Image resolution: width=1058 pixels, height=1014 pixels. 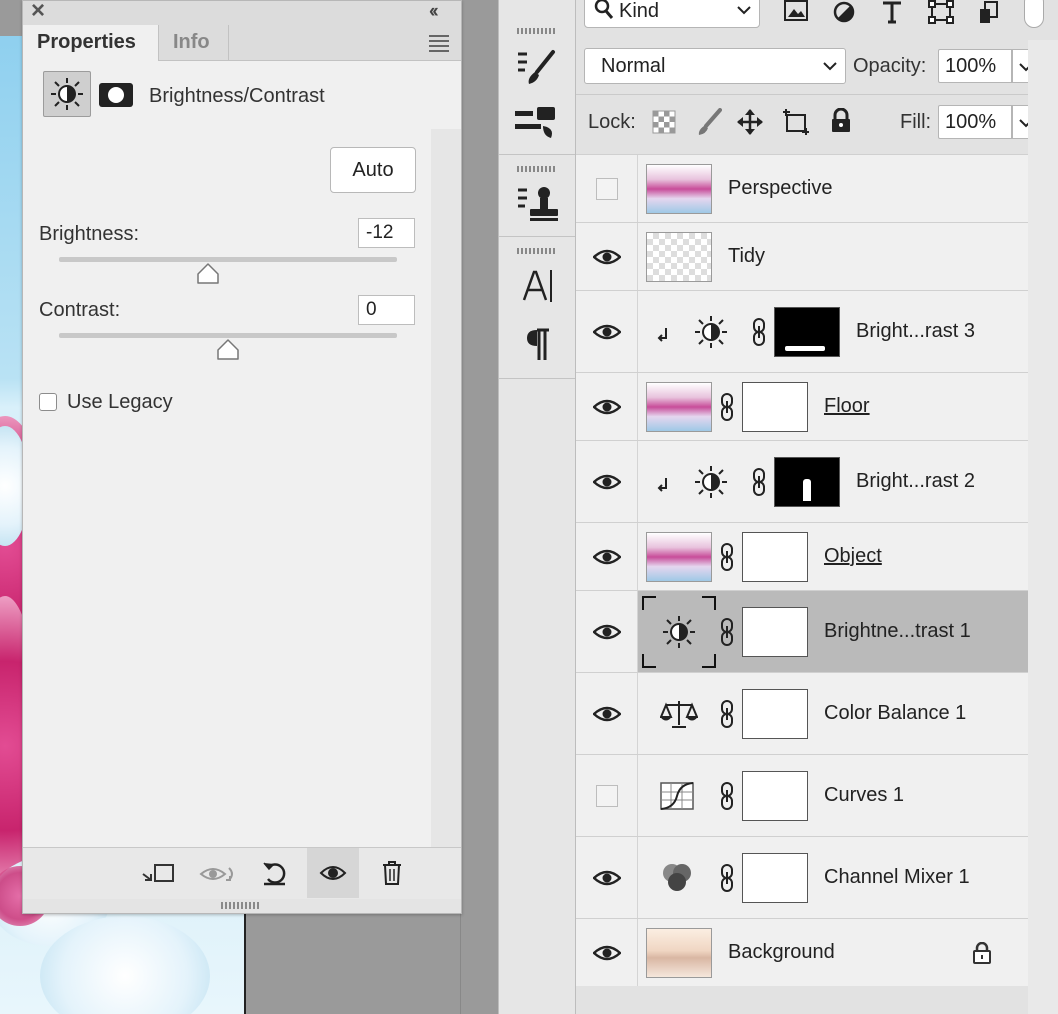 I want to click on layer-row: Brightne...trast 1, so click(x=802, y=631).